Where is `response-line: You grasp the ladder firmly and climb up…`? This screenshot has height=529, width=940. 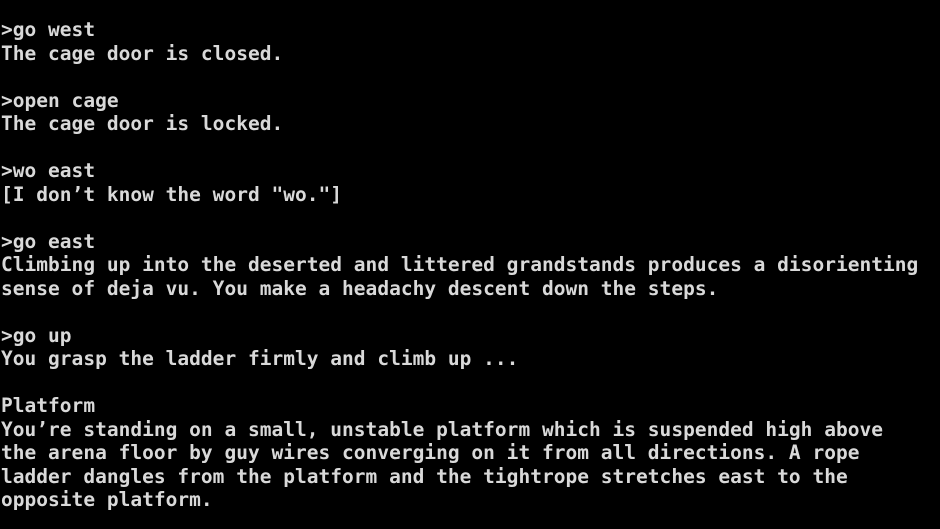
response-line: You grasp the ladder firmly and climb up… is located at coordinates (260, 358).